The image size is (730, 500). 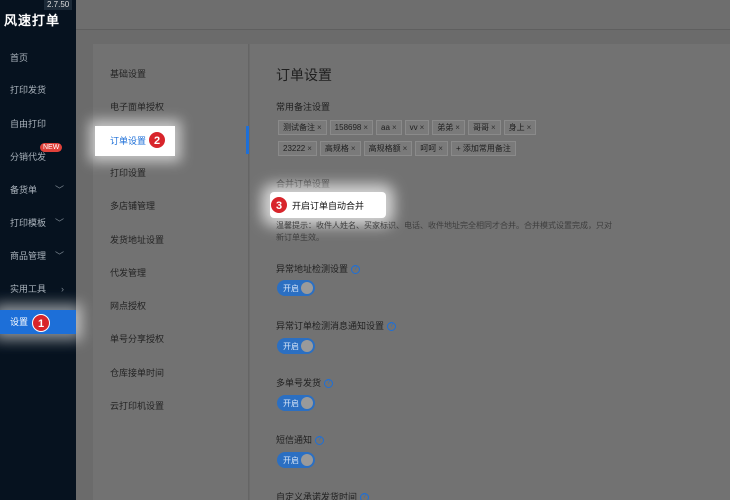 What do you see at coordinates (317, 496) in the screenshot?
I see `section-label: 自定义承诺发货时间` at bounding box center [317, 496].